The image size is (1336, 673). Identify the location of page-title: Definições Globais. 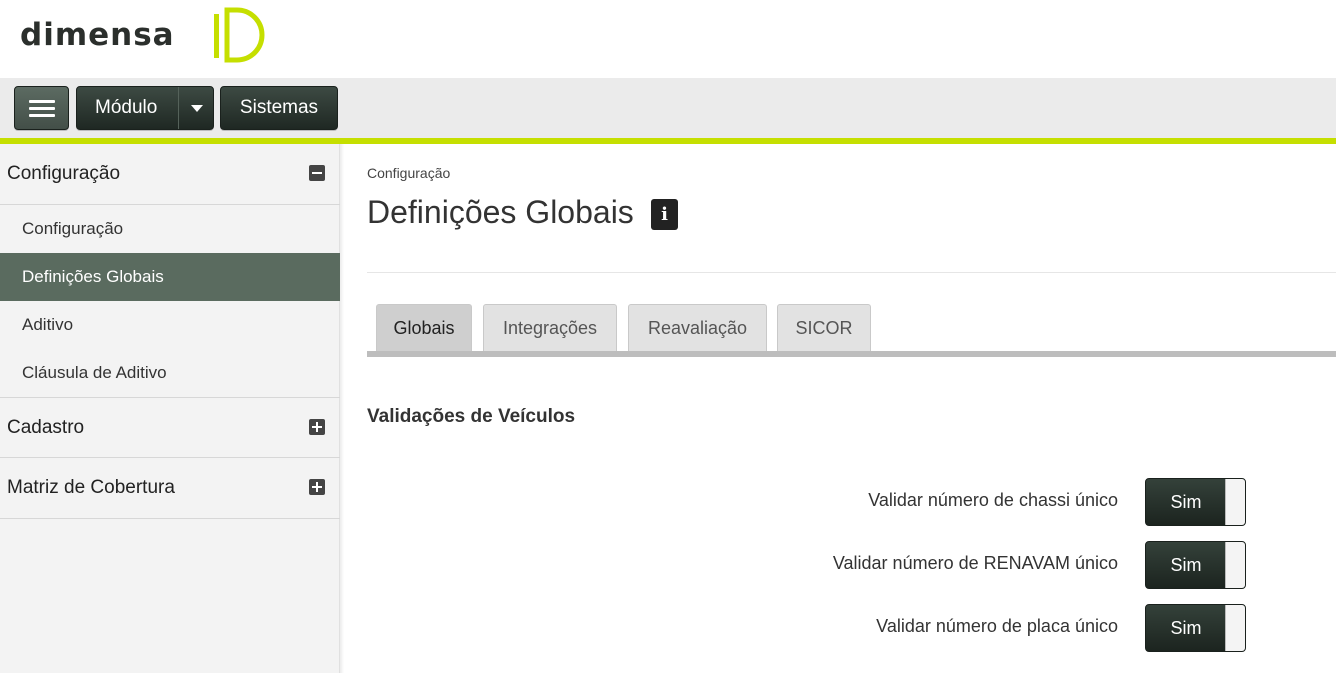
(500, 212).